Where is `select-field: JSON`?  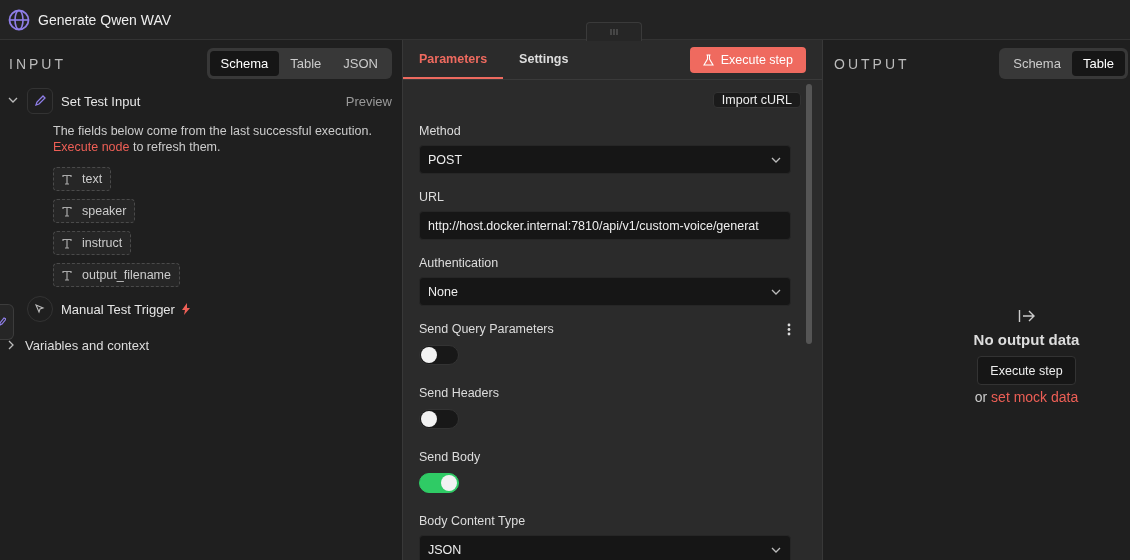 select-field: JSON is located at coordinates (605, 547).